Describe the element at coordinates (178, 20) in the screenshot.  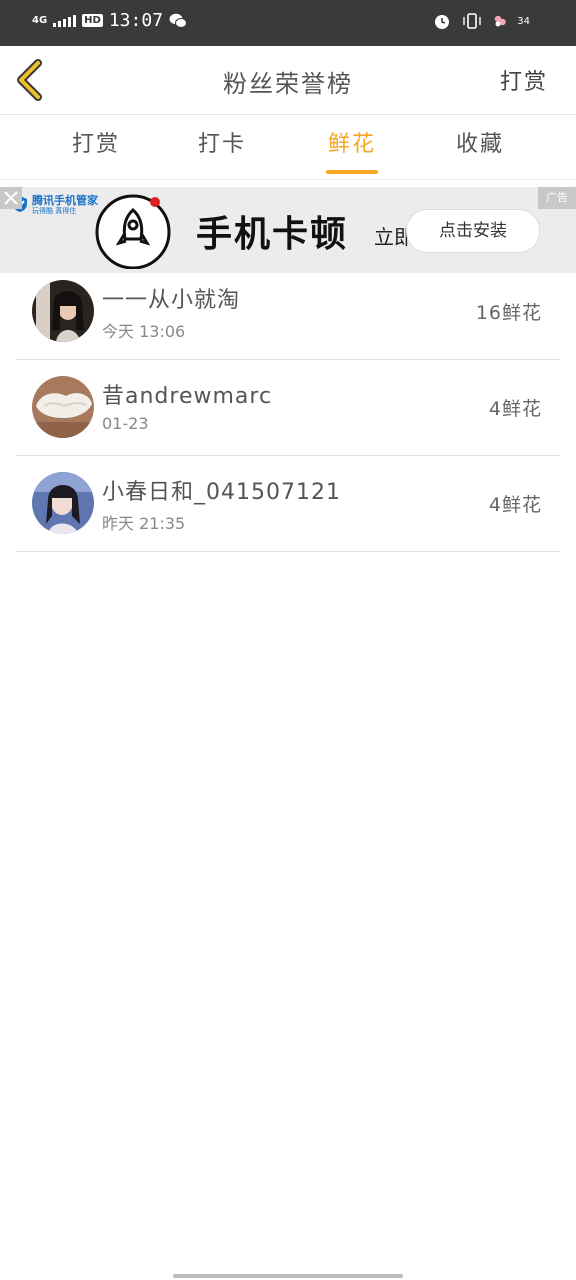
I see `wechat-icon` at that location.